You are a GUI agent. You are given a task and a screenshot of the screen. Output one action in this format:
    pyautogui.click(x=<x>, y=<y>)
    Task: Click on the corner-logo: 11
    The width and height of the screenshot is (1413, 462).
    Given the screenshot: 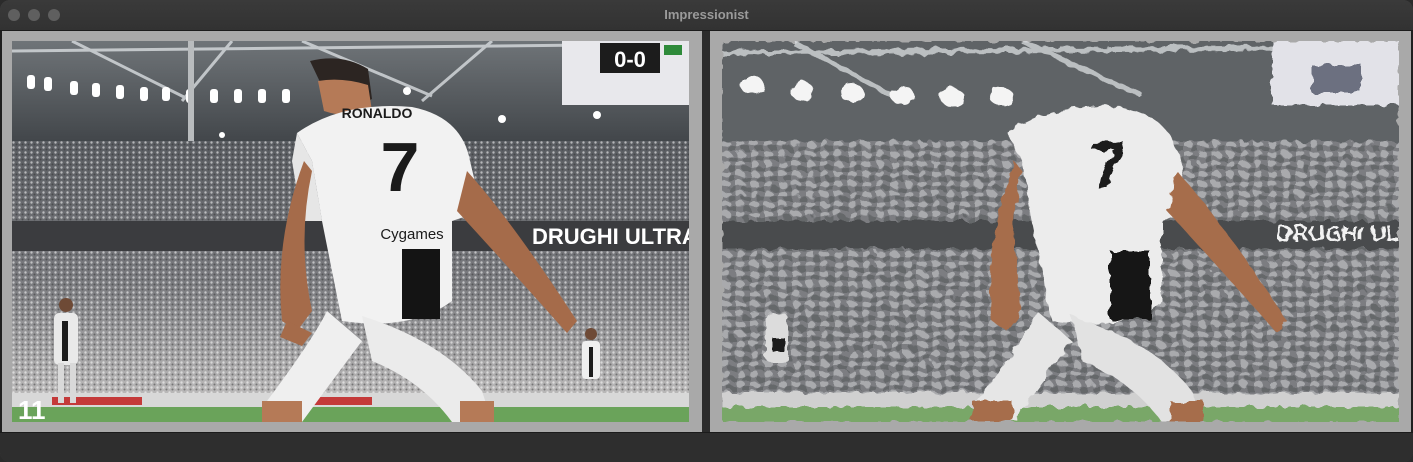 What is the action you would take?
    pyautogui.click(x=32, y=408)
    